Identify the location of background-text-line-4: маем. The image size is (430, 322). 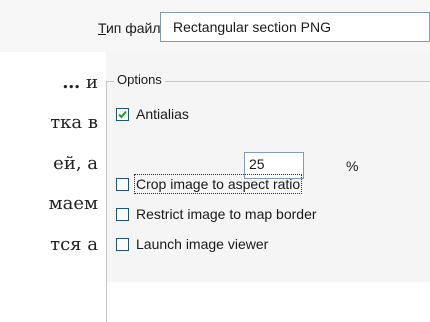
(73, 203).